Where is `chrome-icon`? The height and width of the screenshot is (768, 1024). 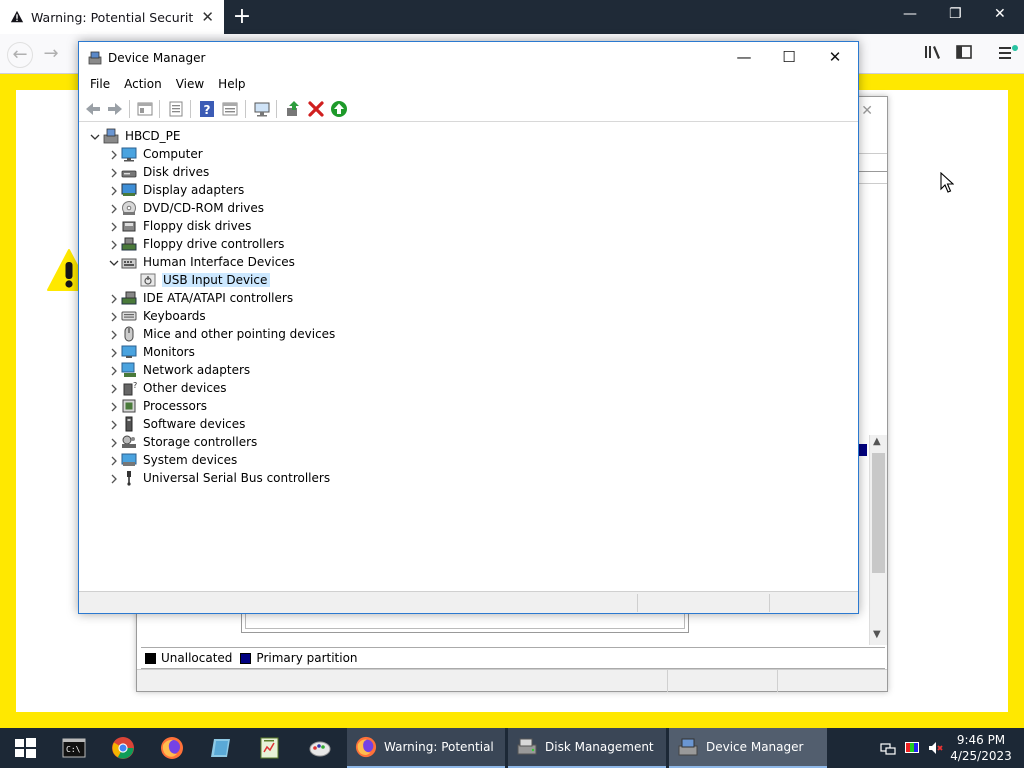 chrome-icon is located at coordinates (123, 748).